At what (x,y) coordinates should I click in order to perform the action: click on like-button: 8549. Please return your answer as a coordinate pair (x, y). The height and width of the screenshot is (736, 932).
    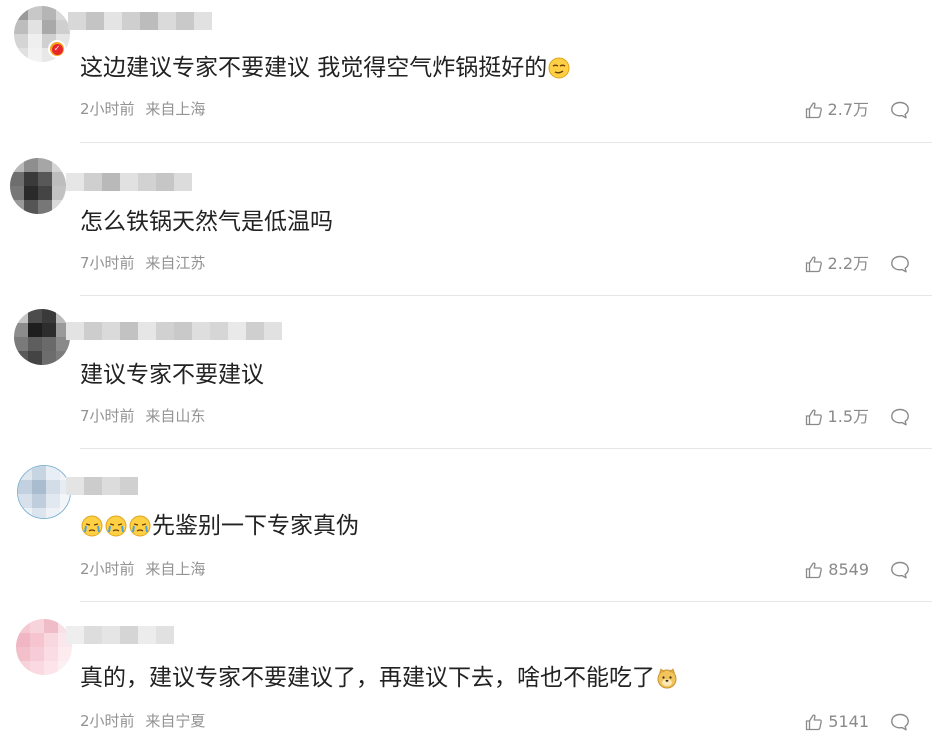
    Looking at the image, I should click on (837, 570).